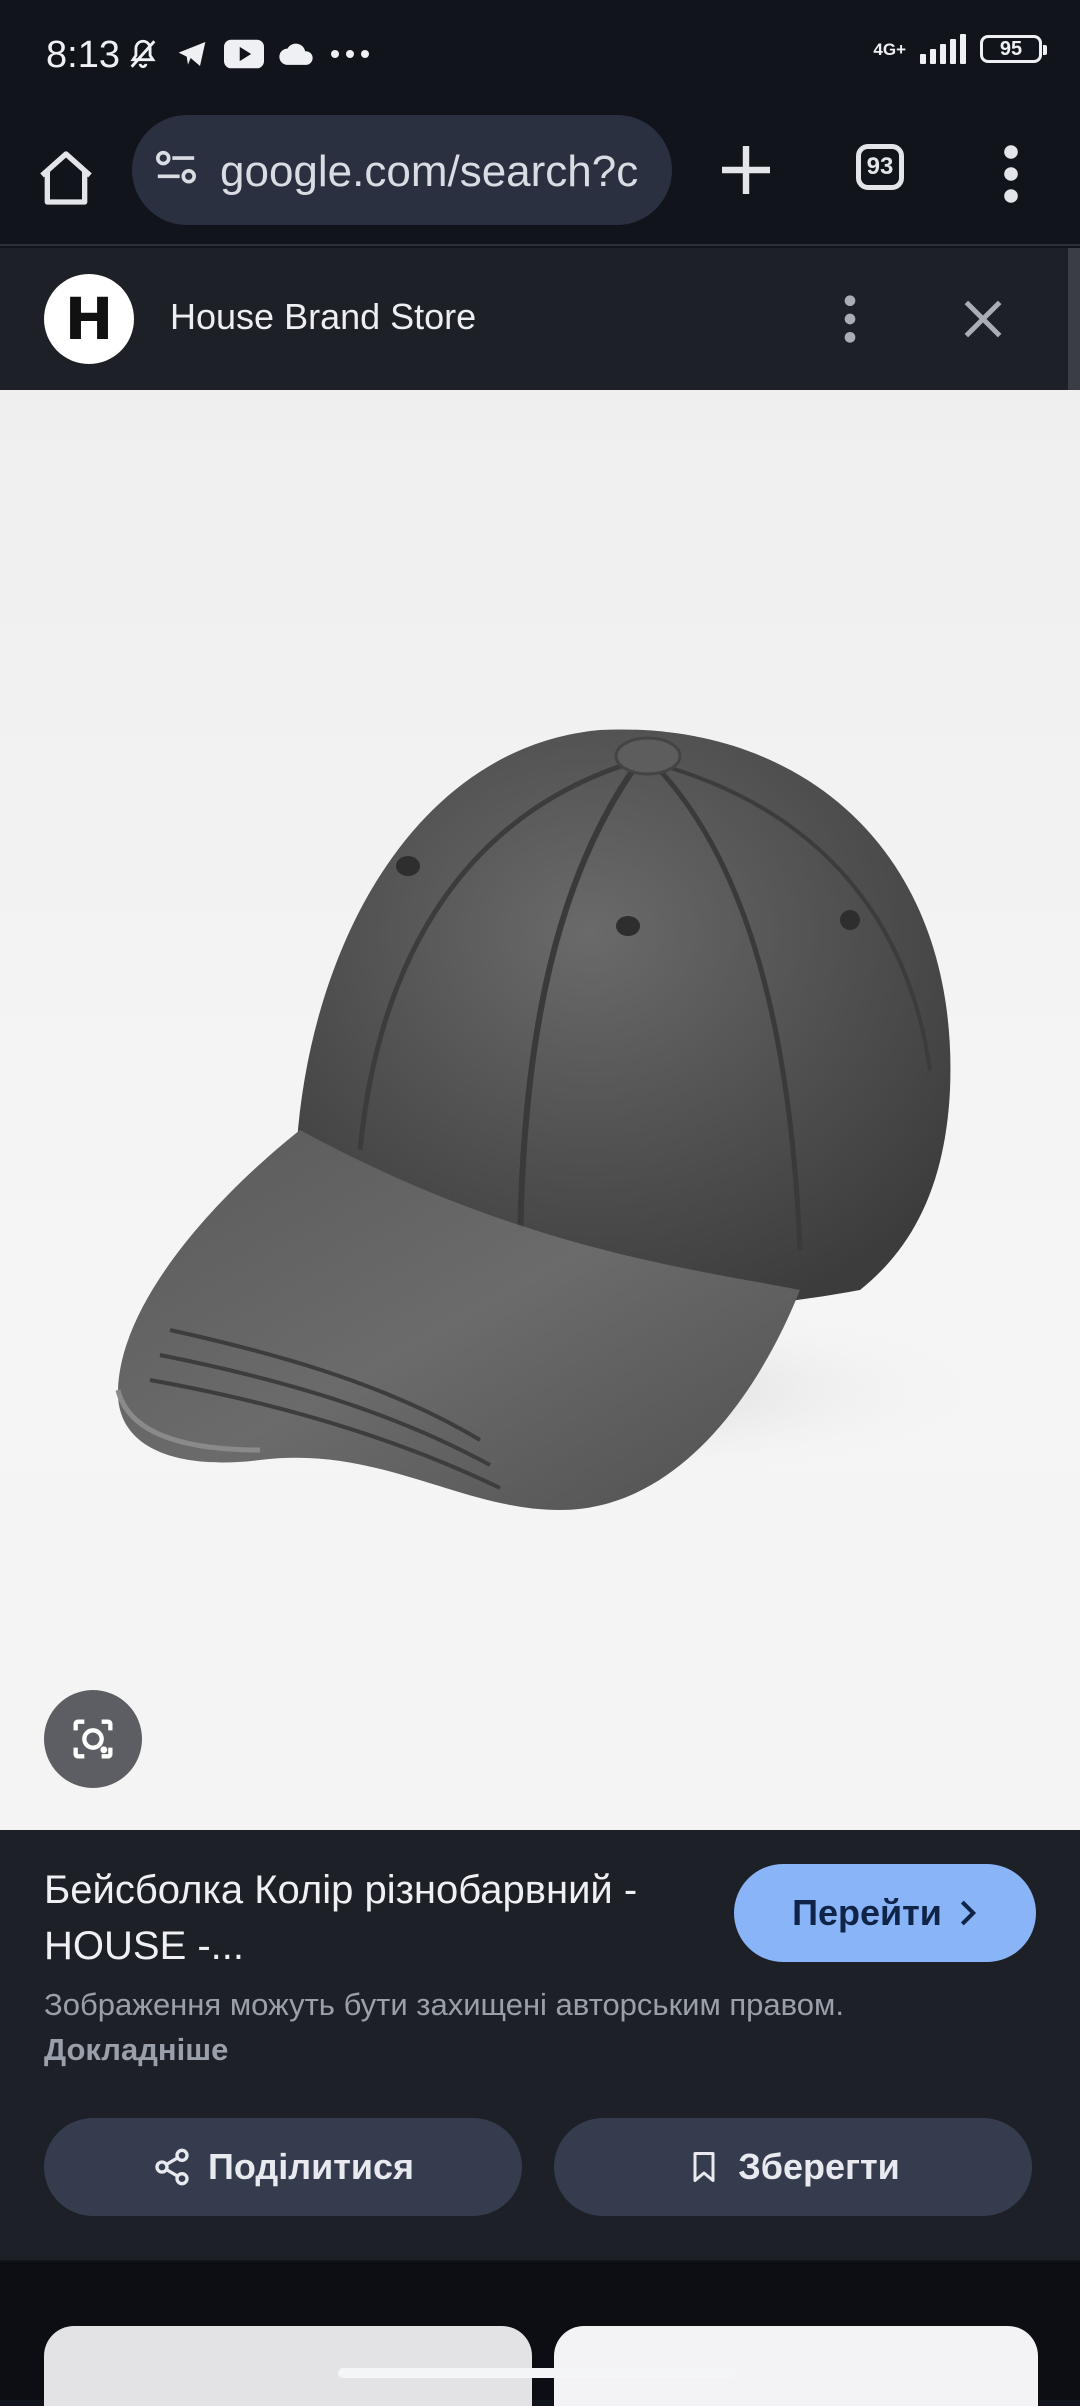 The image size is (1080, 2406). I want to click on visit-button: Перейти, so click(885, 1913).